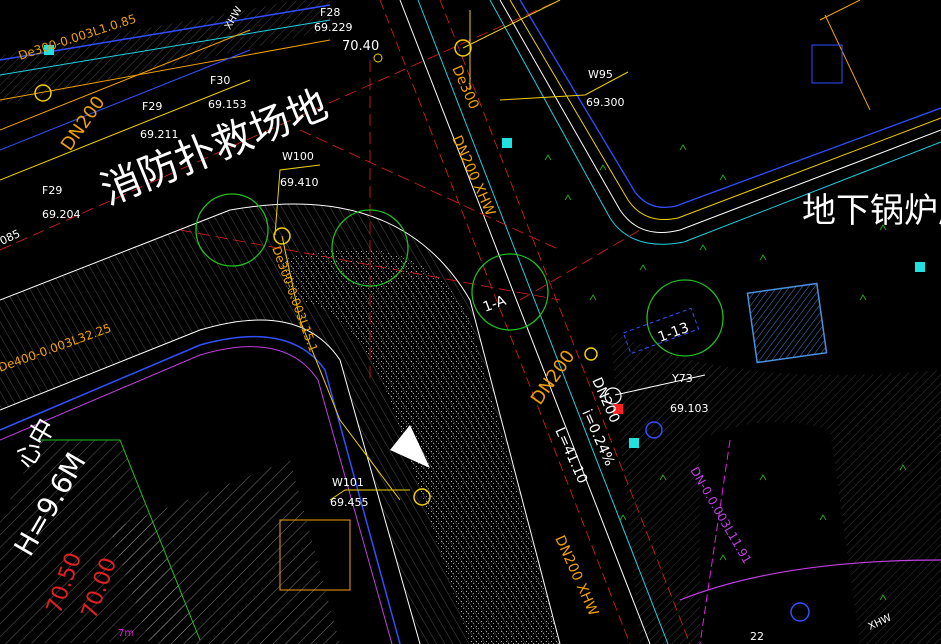 The height and width of the screenshot is (644, 941). I want to click on w100-elev: 69.410, so click(299, 182).